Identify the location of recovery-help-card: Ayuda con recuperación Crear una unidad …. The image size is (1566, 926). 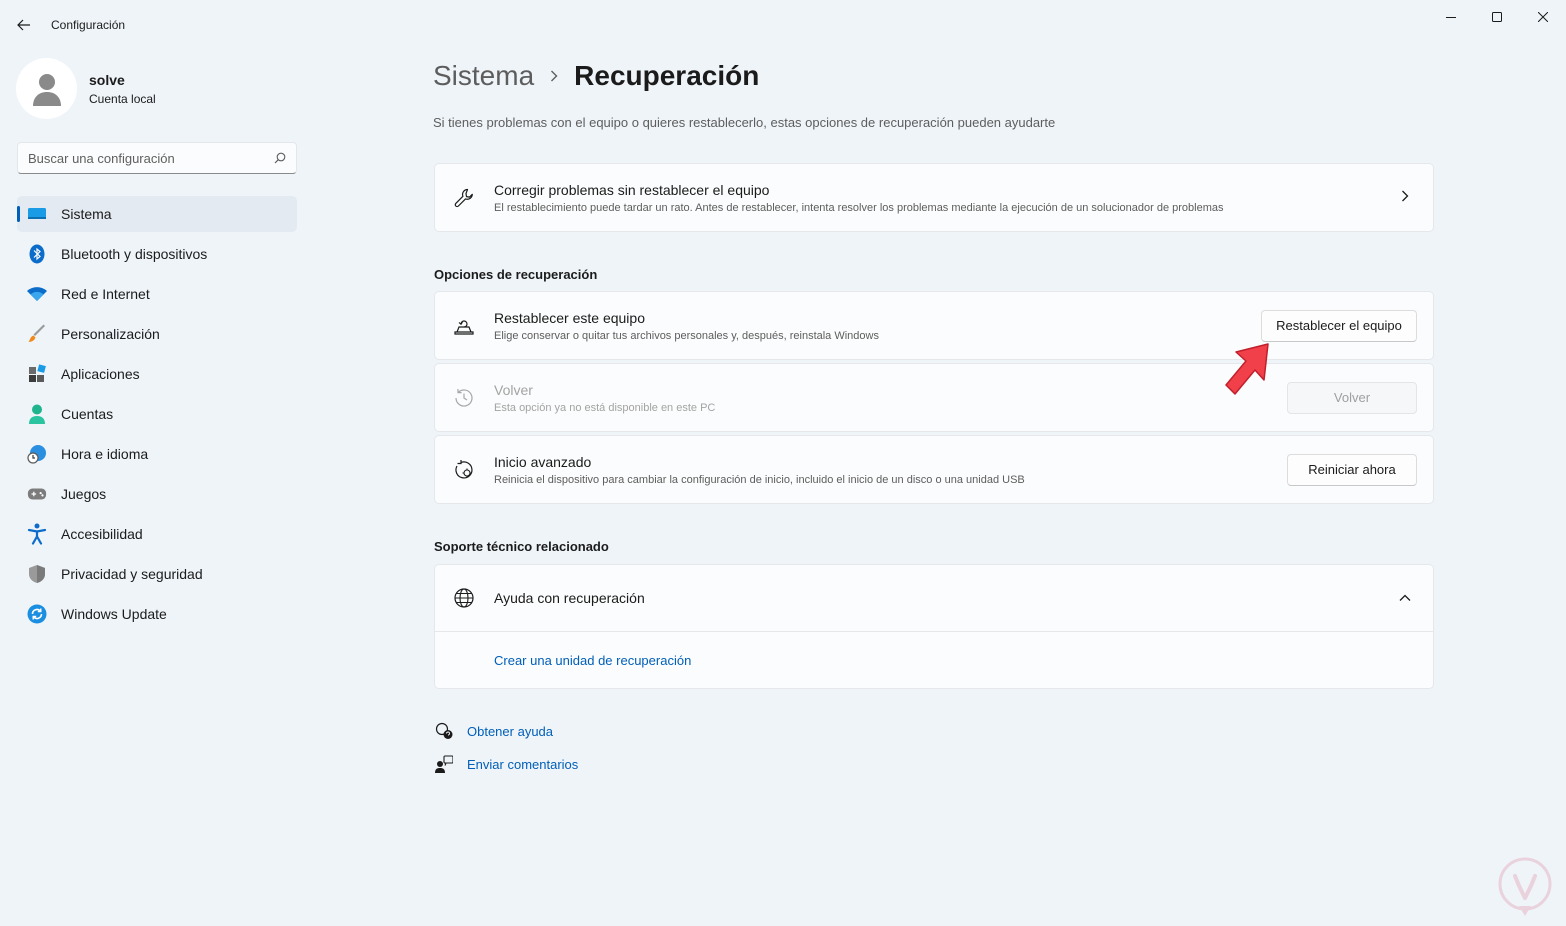
(934, 626).